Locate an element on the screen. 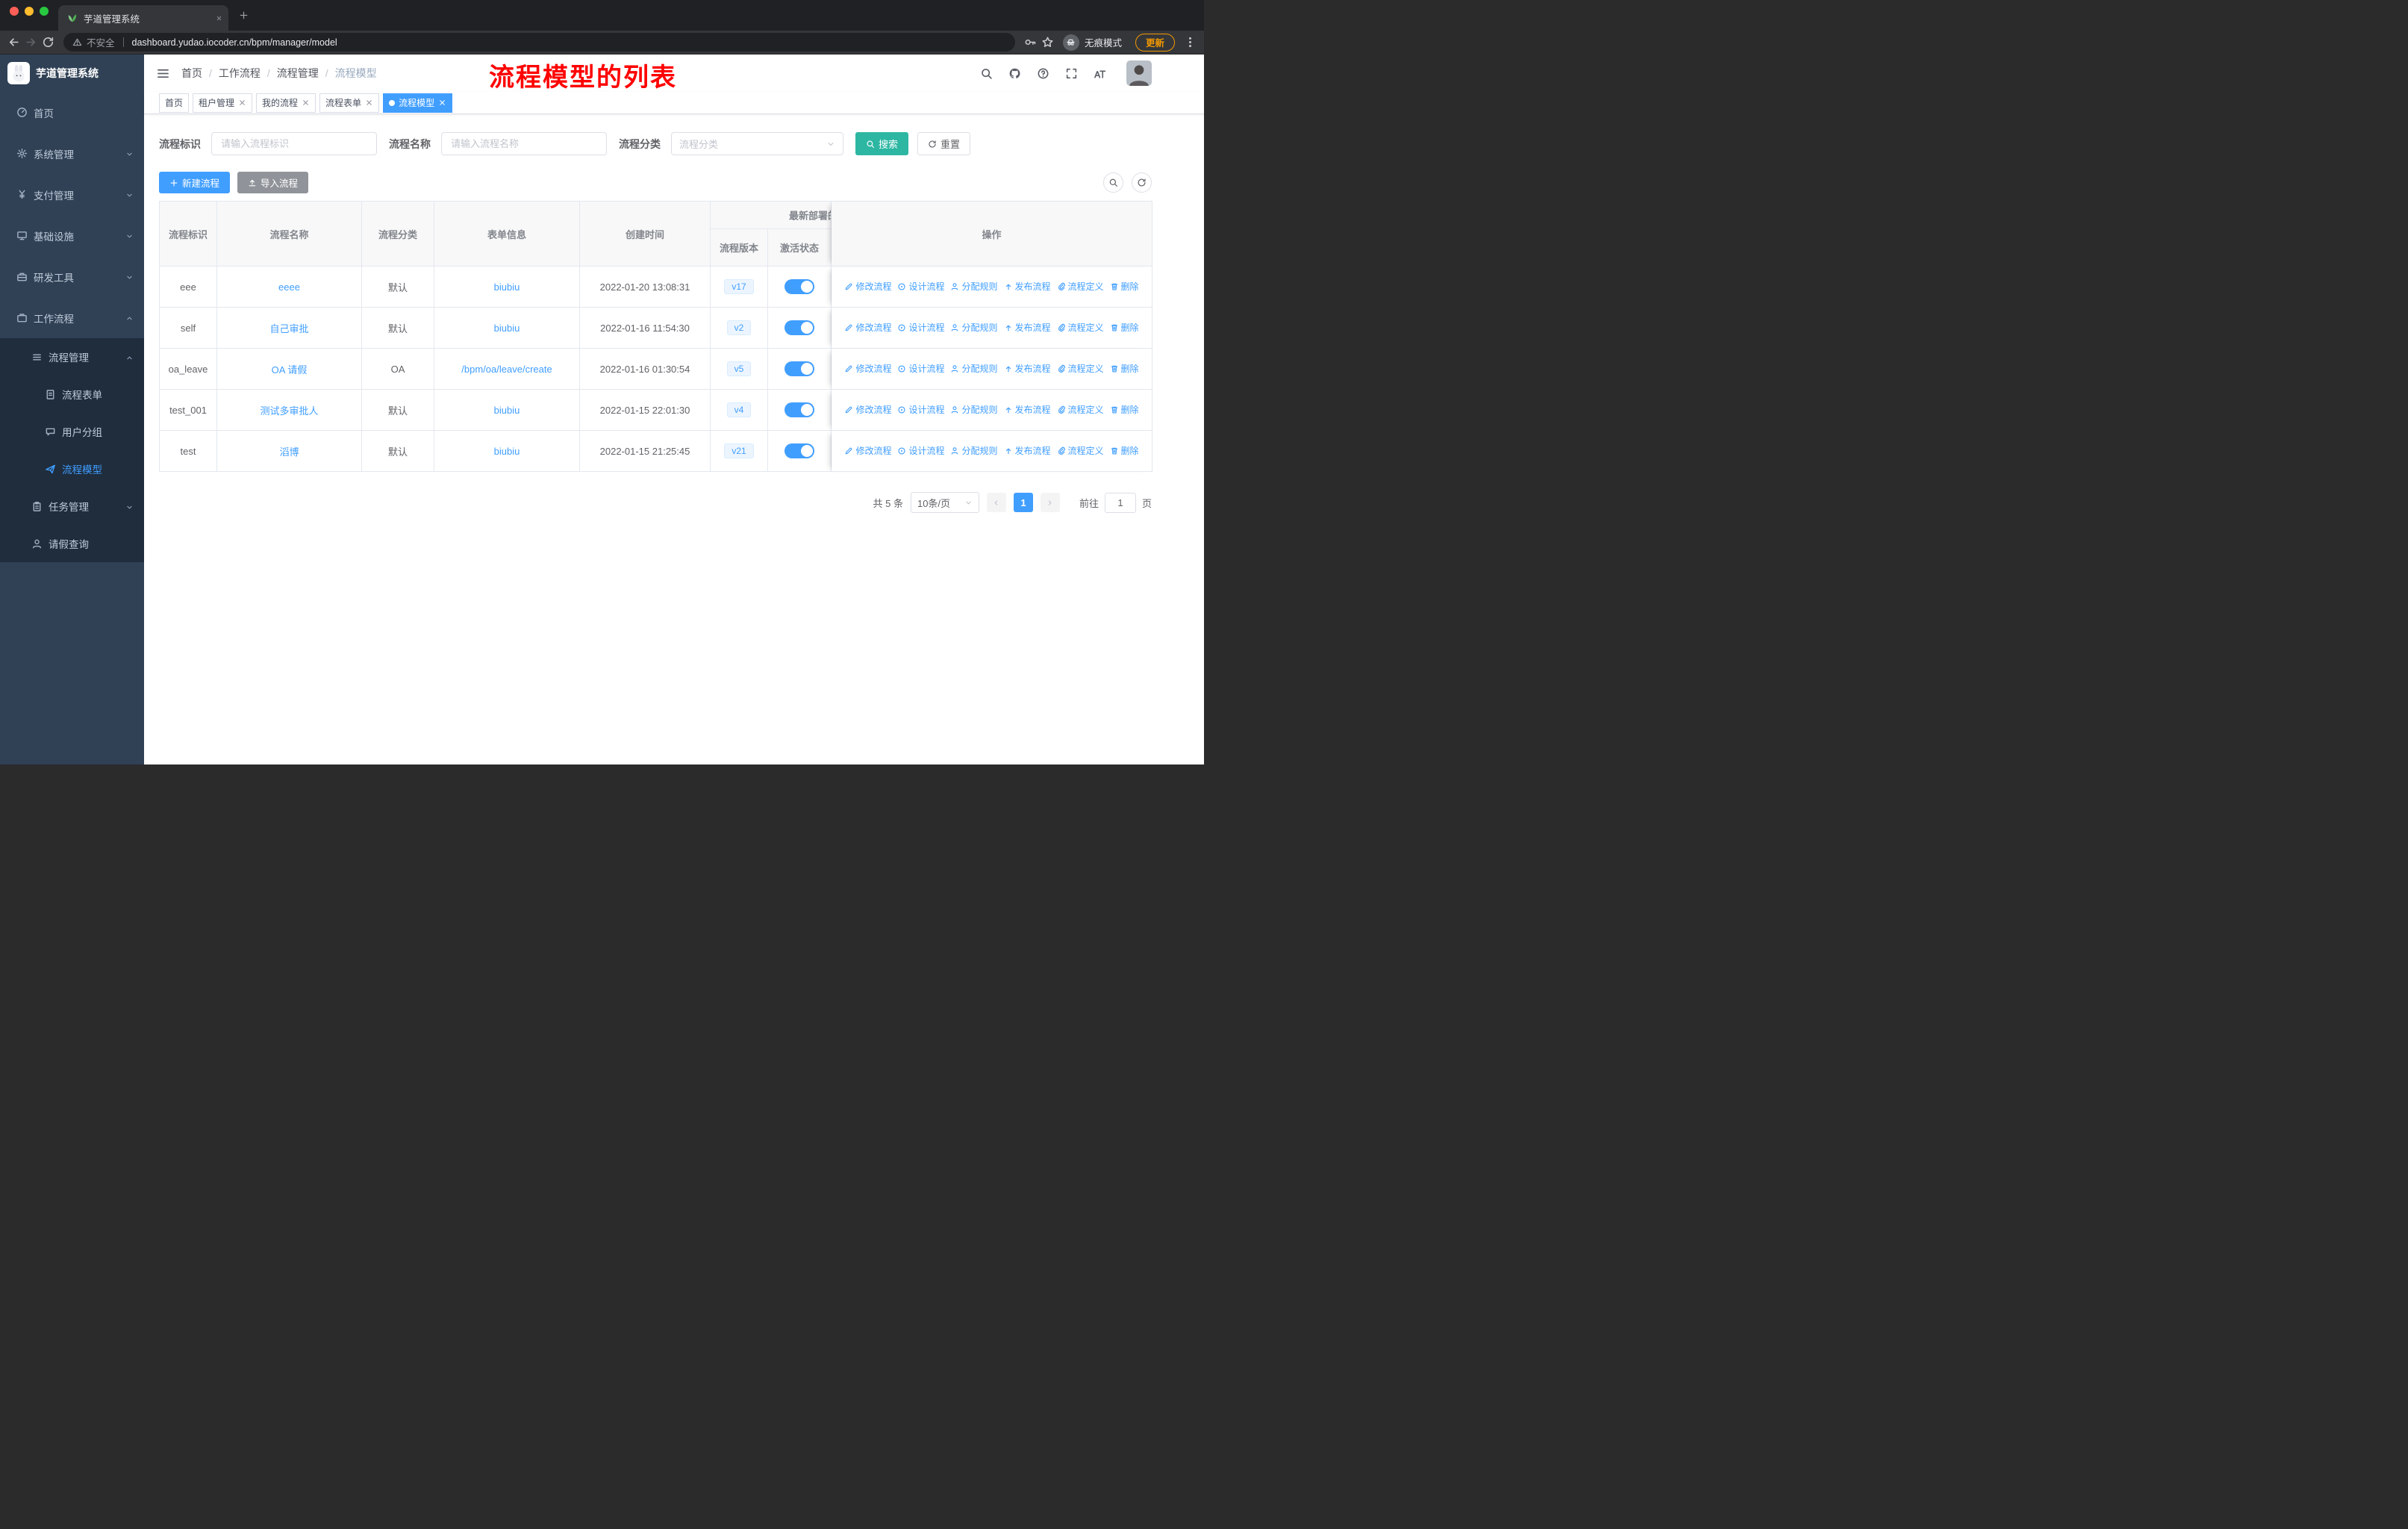  process-name-input is located at coordinates (524, 143).